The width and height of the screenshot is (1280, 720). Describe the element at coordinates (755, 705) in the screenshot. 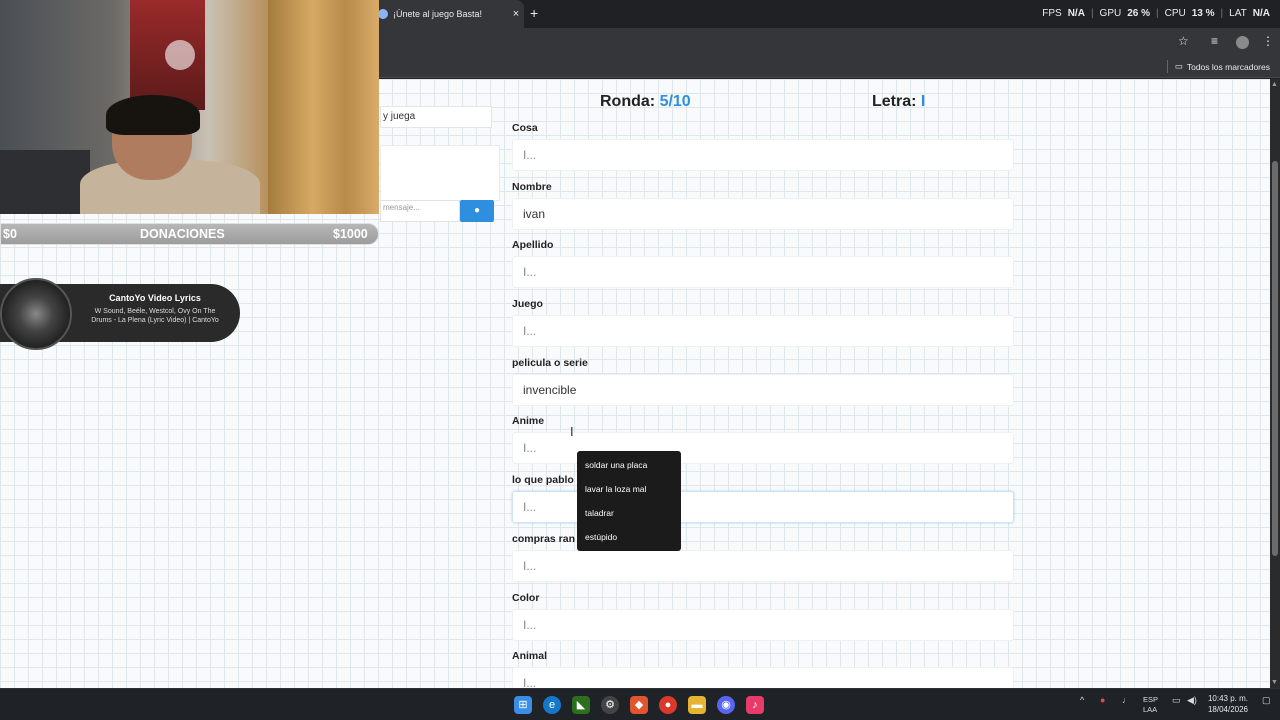

I see `tiktok-icon: ♪` at that location.